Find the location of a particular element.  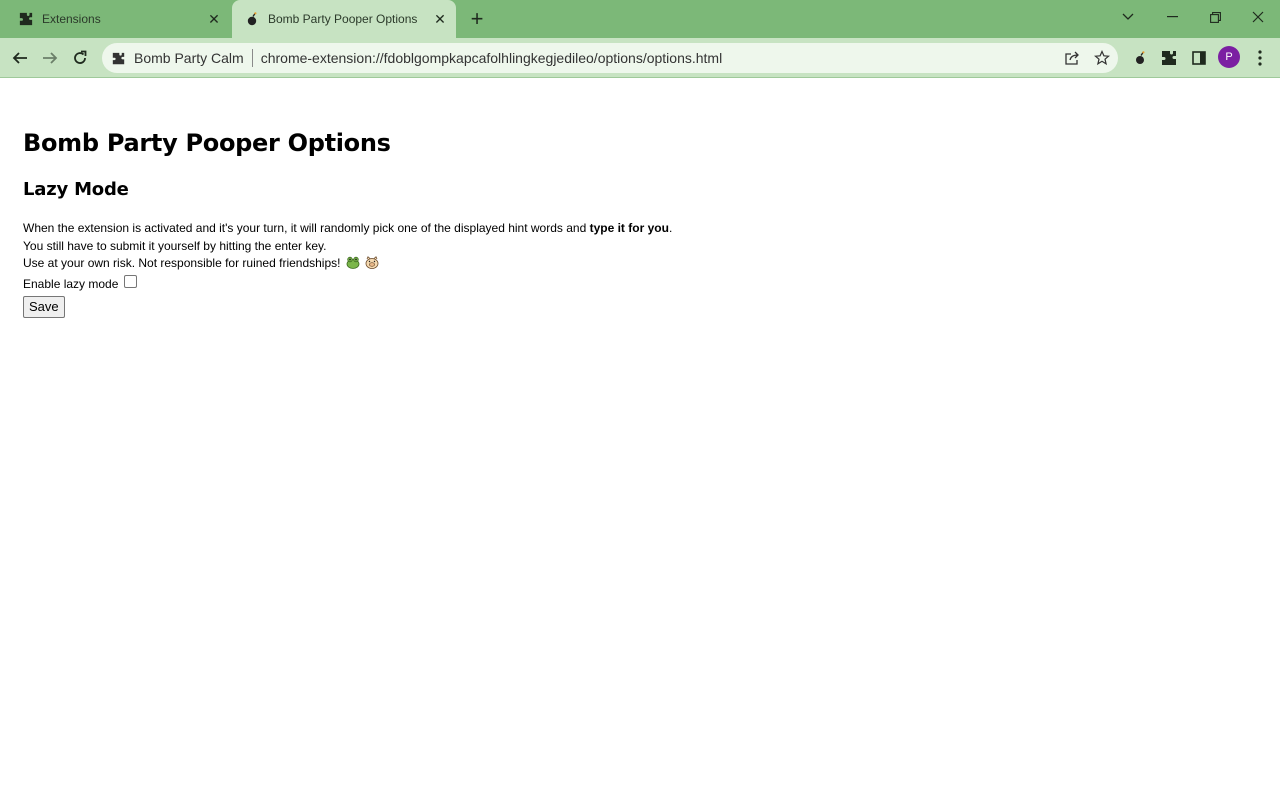

minimize-icon is located at coordinates (1172, 17).